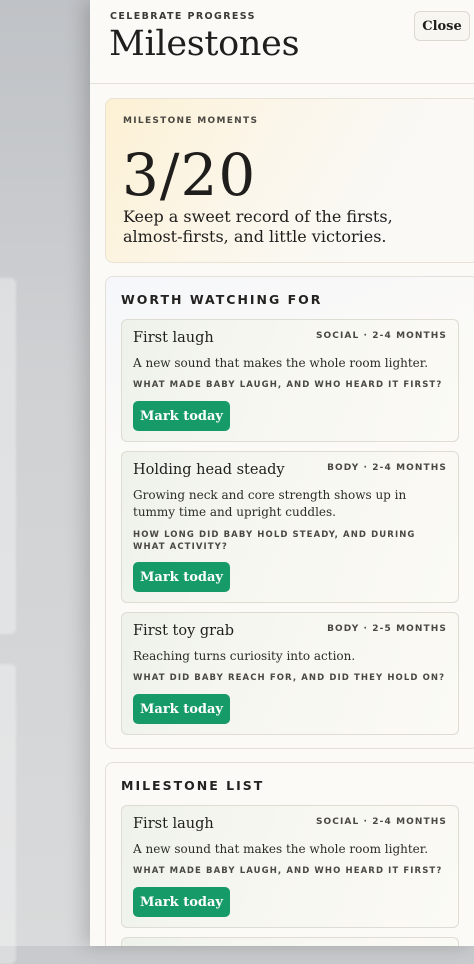  Describe the element at coordinates (290, 941) in the screenshot. I see `milestone-card-next` at that location.